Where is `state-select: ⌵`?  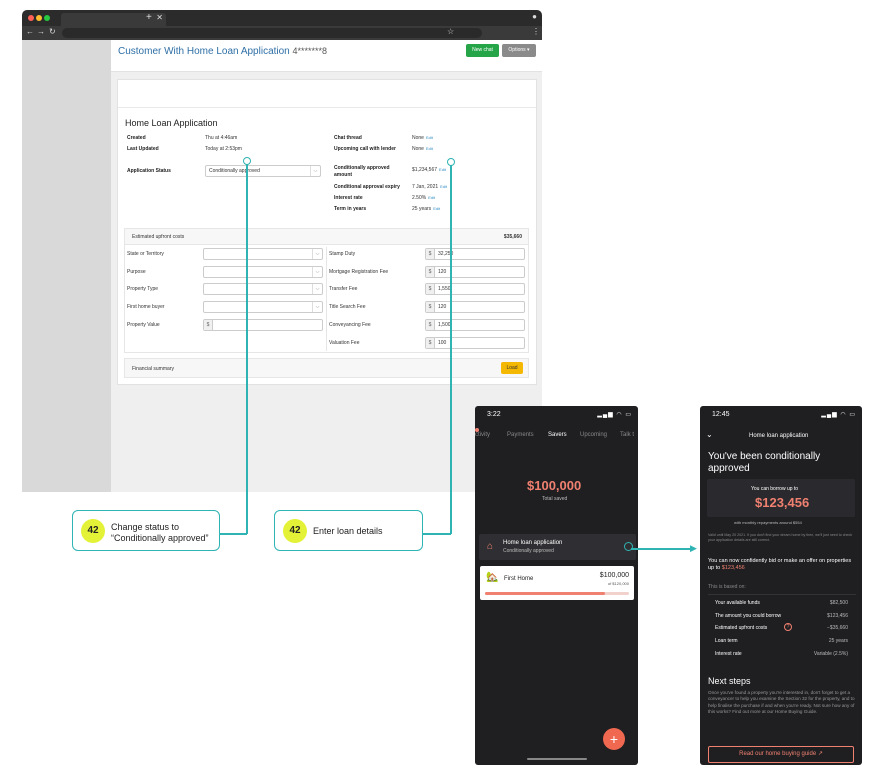 state-select: ⌵ is located at coordinates (263, 254).